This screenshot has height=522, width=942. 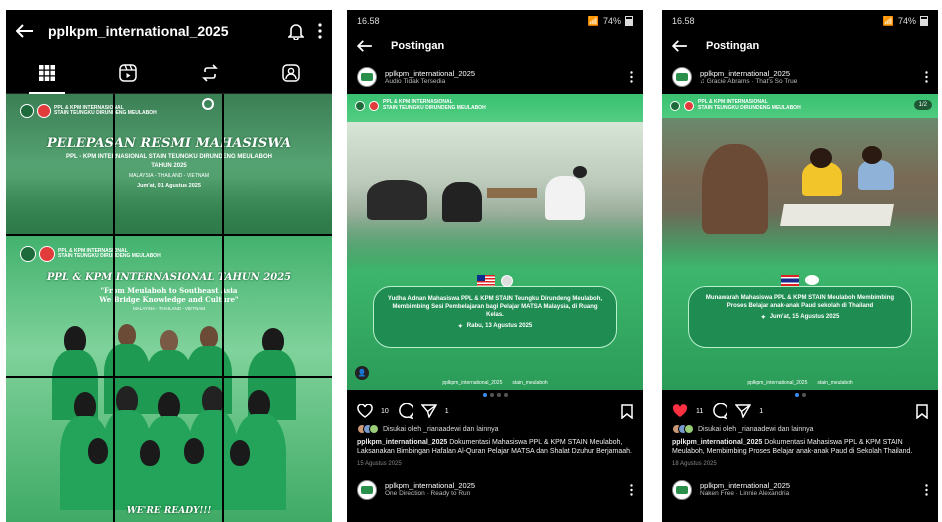 I want to click on profile-tabs, so click(x=169, y=73).